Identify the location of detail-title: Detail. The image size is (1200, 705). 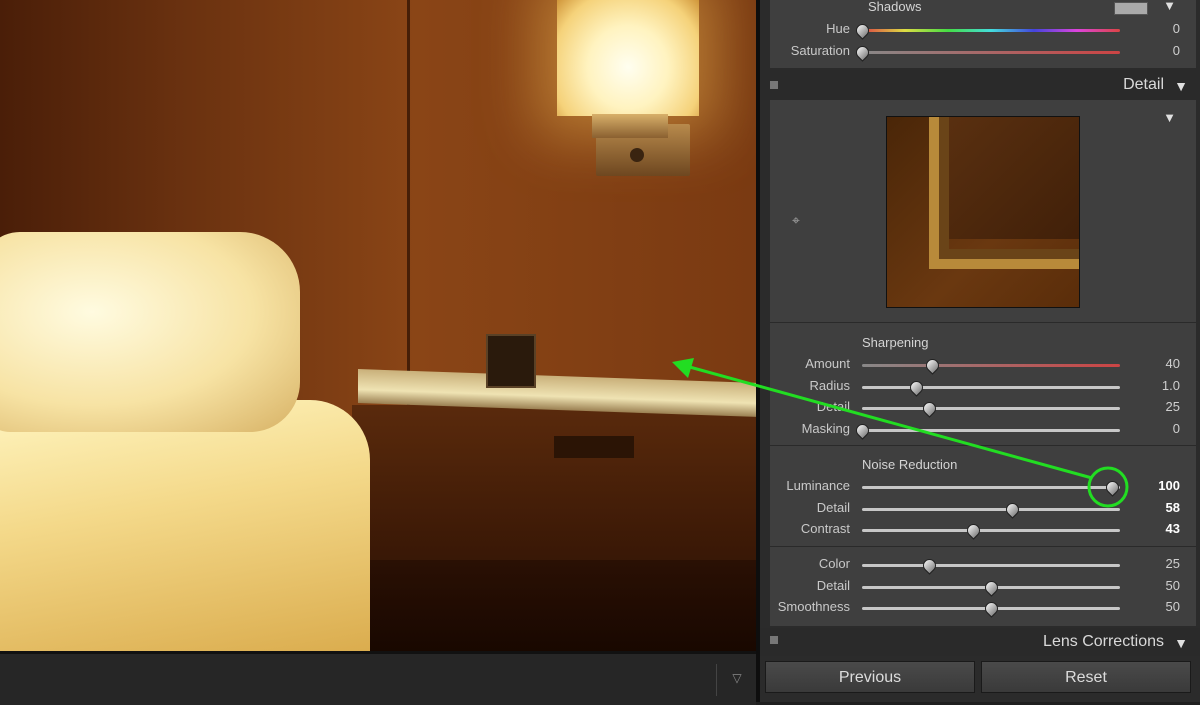
(1143, 84).